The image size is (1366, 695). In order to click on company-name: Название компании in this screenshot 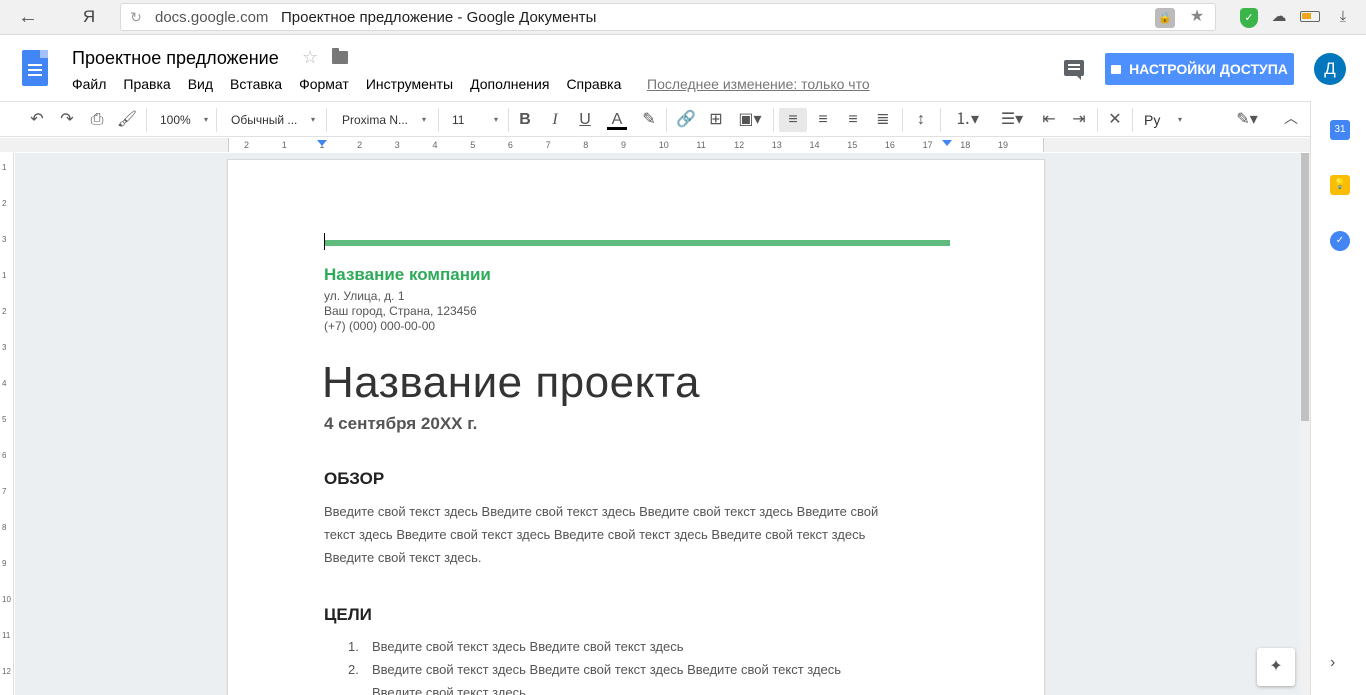, I will do `click(407, 275)`.